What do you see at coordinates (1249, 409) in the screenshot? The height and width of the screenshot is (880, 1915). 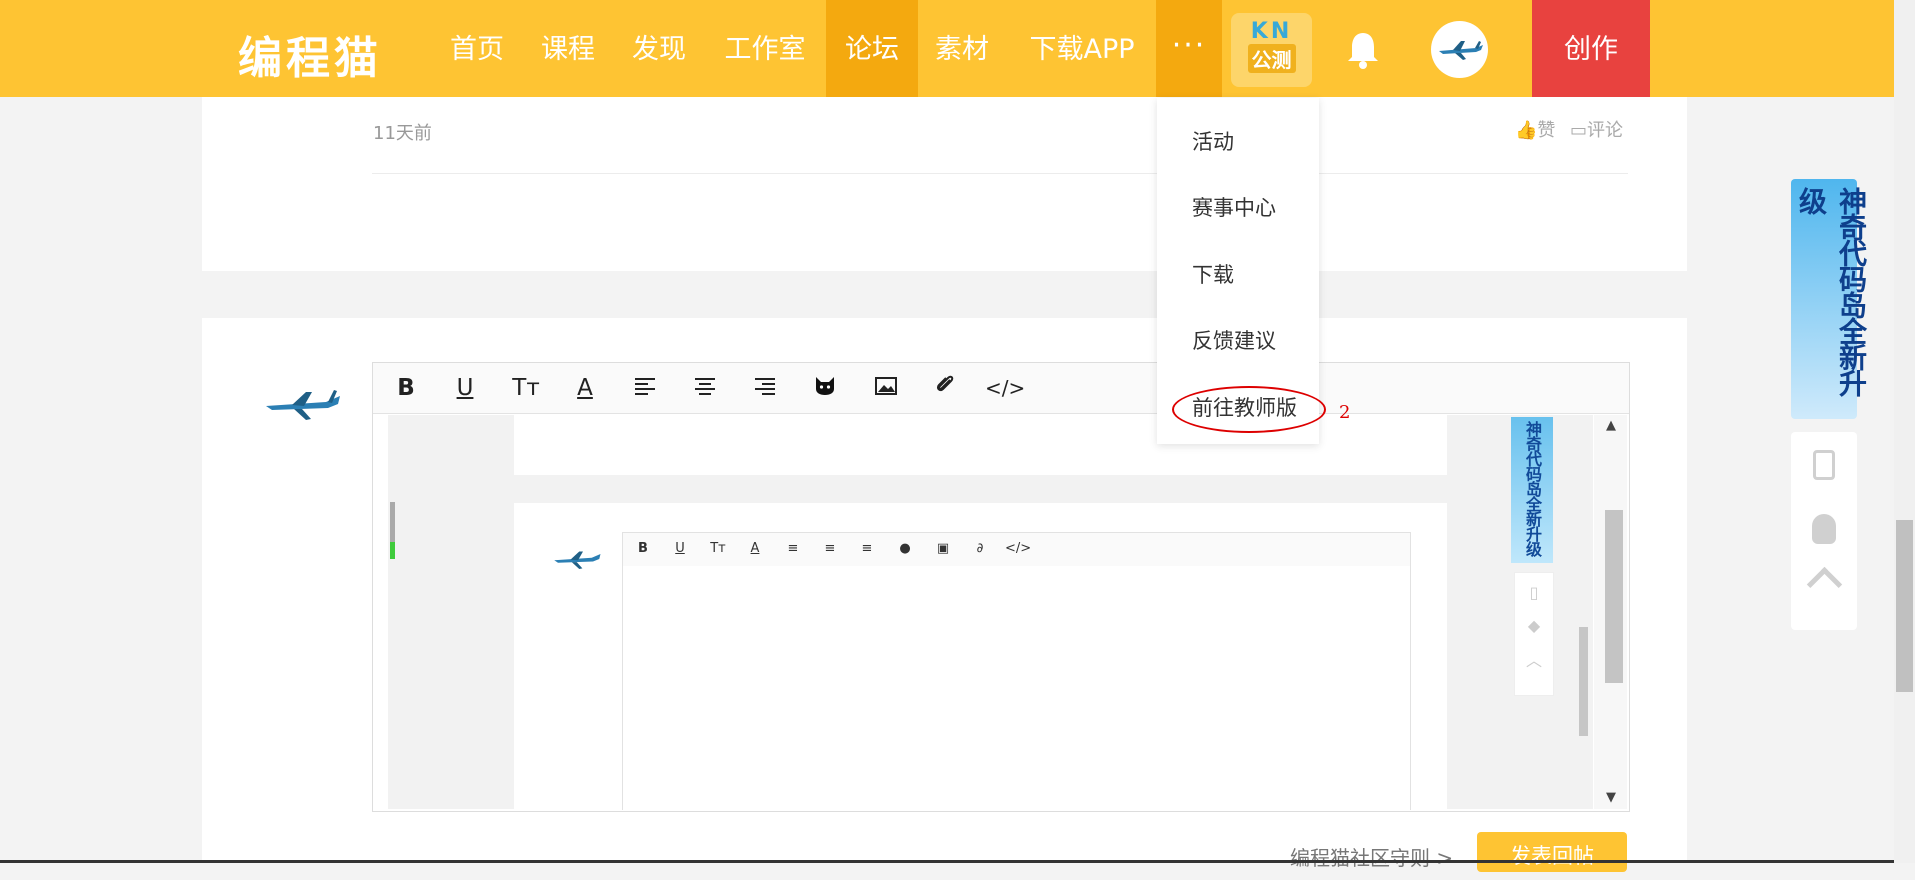 I see `annotation-circle` at bounding box center [1249, 409].